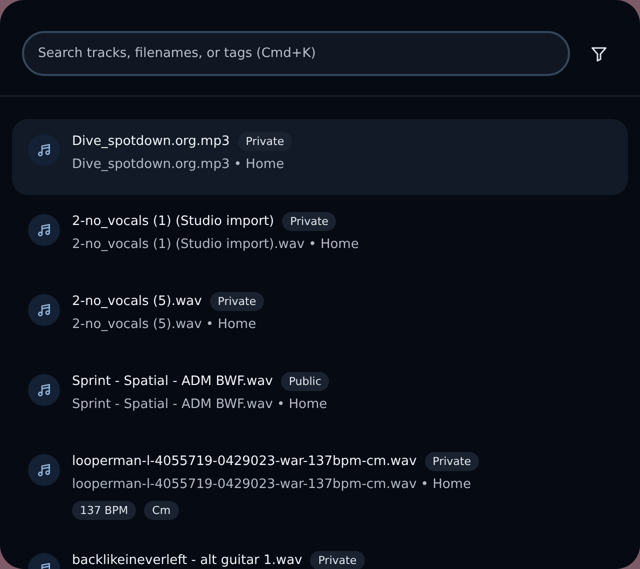  Describe the element at coordinates (296, 53) in the screenshot. I see `search-field: Search tracks, filenames, or tags (Cmd+K)` at that location.